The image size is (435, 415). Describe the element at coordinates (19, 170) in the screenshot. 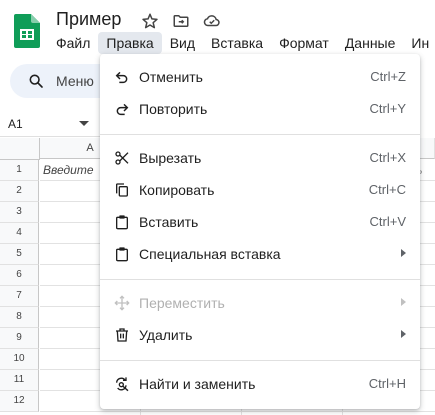

I see `row-header: 1` at that location.